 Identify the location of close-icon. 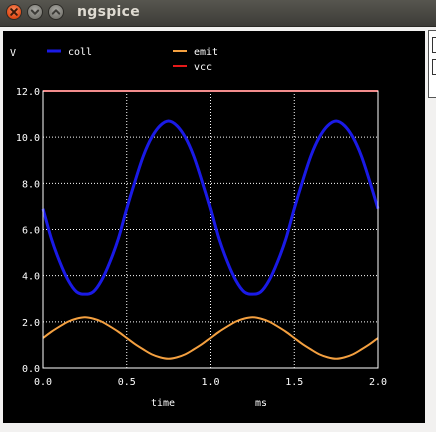
(14, 12).